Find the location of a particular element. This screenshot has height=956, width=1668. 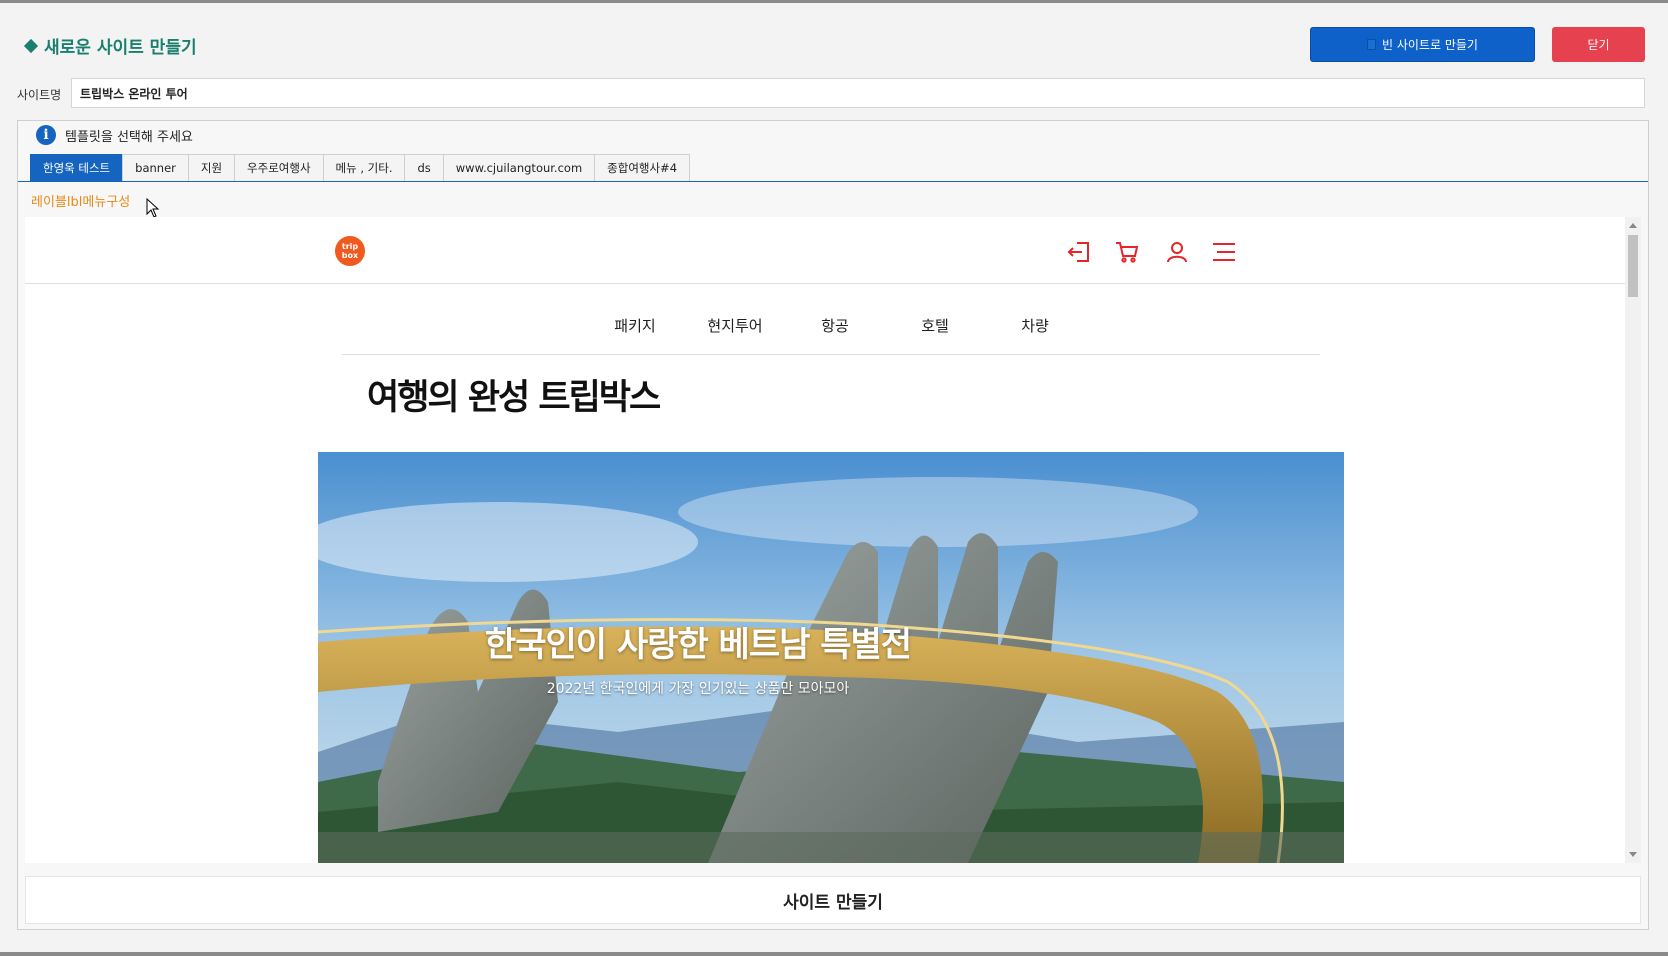

dialog-title-text: 새로운 사이트 만들기 is located at coordinates (120, 48).